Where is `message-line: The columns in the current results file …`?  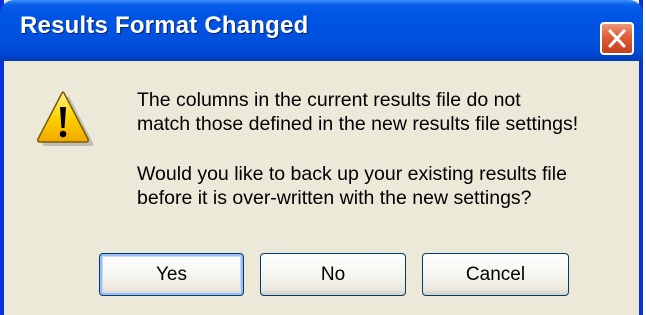 message-line: The columns in the current results file … is located at coordinates (329, 100).